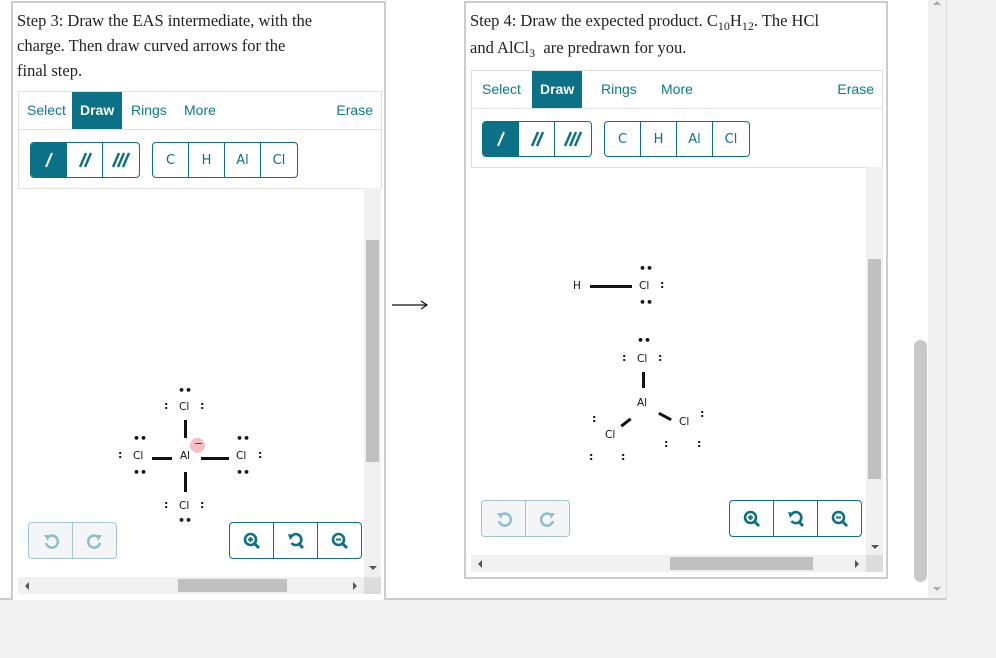 This screenshot has height=658, width=996. Describe the element at coordinates (937, 3) in the screenshot. I see `scroll-up-arrow` at that location.